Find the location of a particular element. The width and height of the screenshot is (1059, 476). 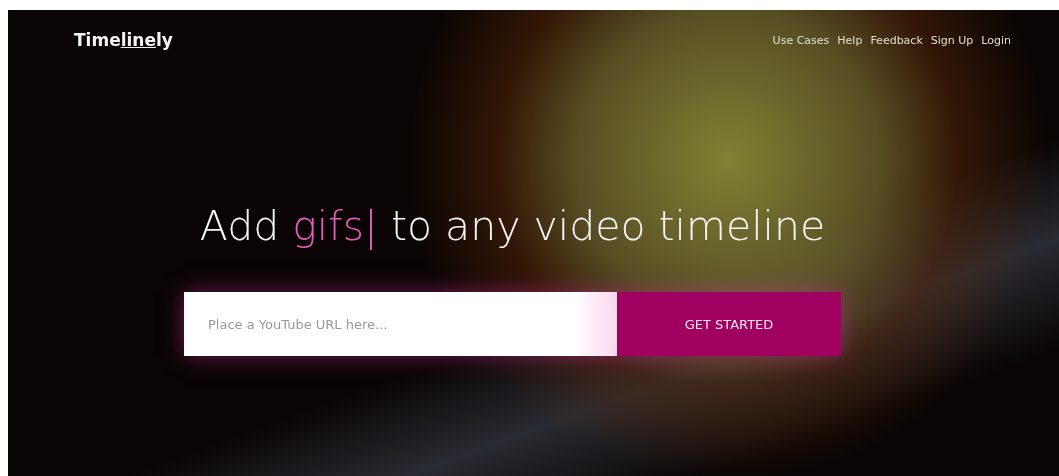

nav-link: Login is located at coordinates (996, 40).